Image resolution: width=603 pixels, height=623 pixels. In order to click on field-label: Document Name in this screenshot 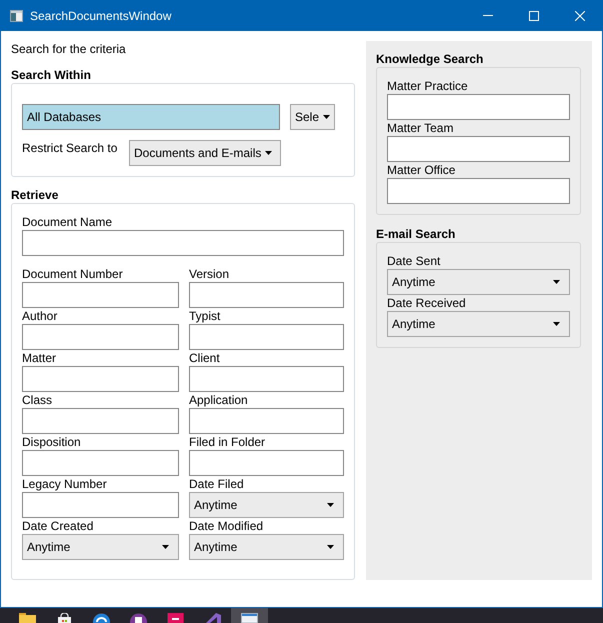, I will do `click(67, 222)`.